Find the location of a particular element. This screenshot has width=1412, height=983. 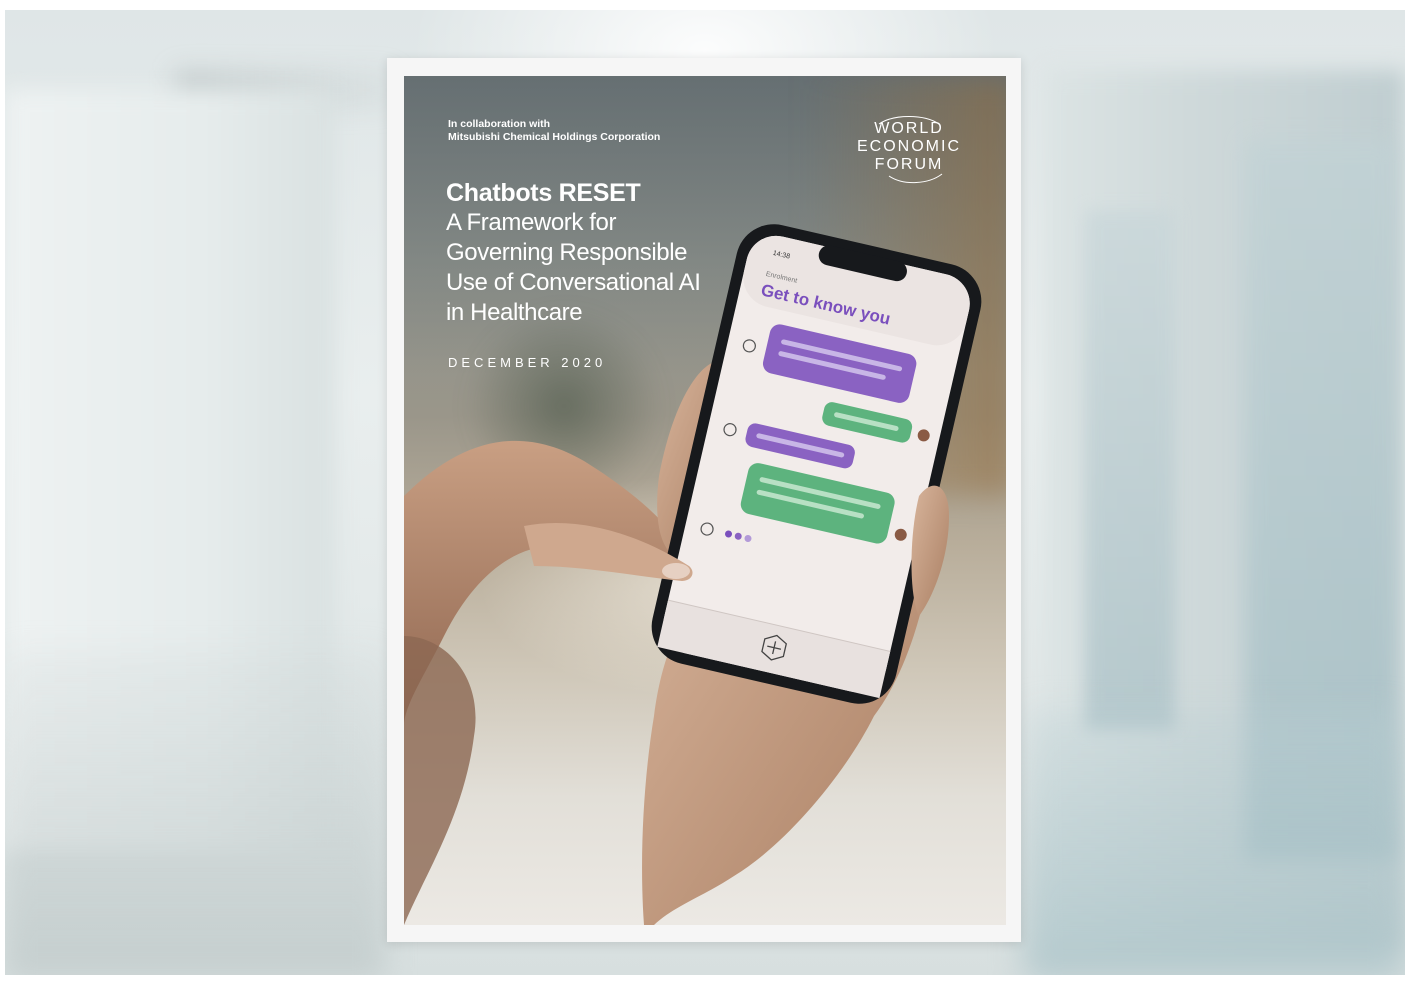

world-economic-forum-logo: WORLD ECONOMIC FORUM is located at coordinates (909, 149).